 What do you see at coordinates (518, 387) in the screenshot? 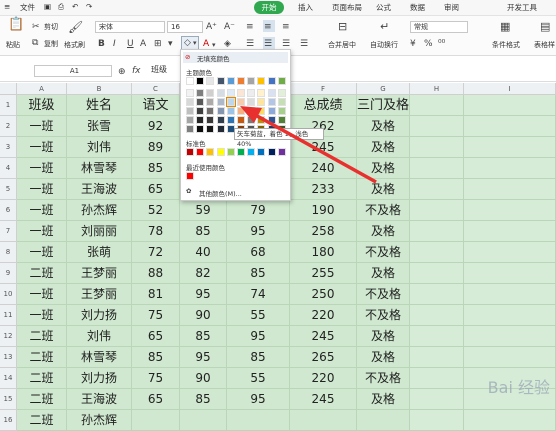
I see `watermark-logo: Bai 经验` at bounding box center [518, 387].